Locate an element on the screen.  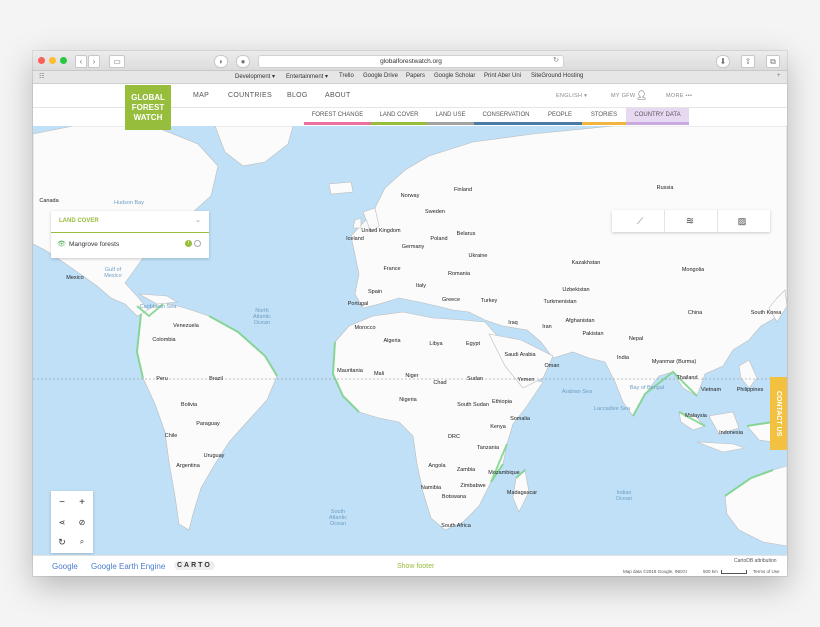
zoom-out-button: − is located at coordinates (62, 502).